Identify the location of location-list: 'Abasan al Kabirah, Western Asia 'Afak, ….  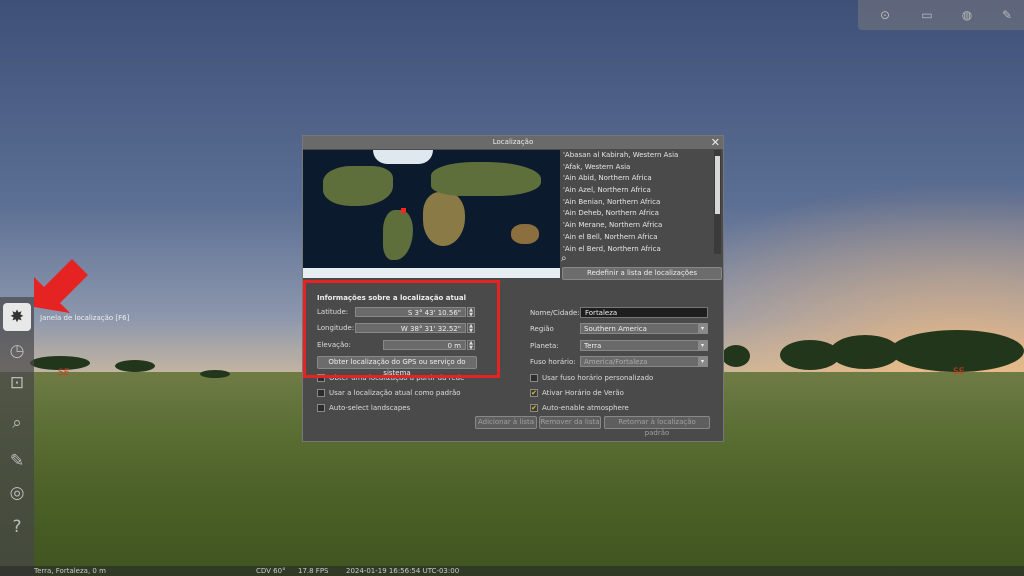
(638, 202).